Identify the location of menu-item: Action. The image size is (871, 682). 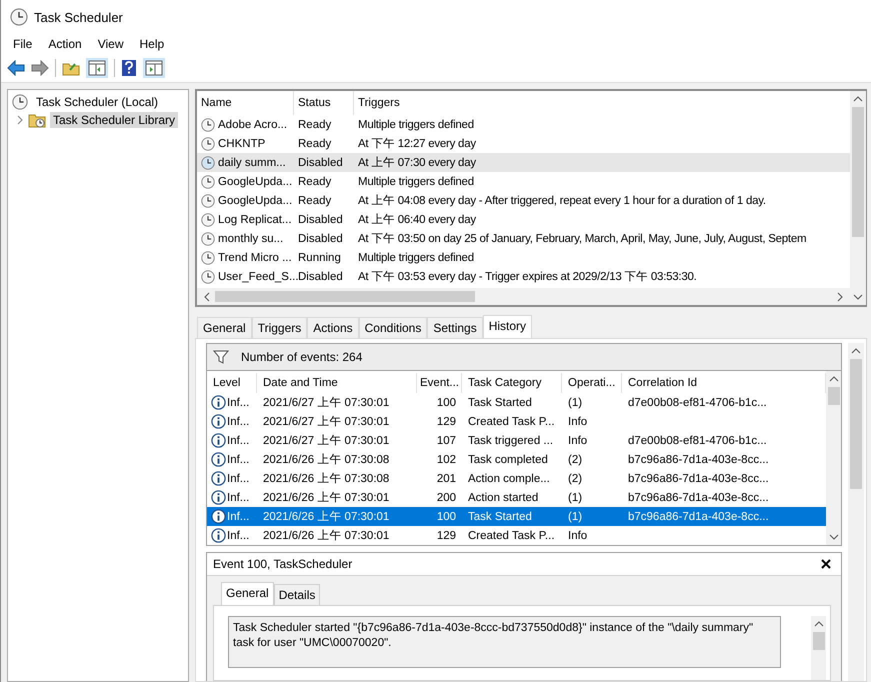
(65, 44).